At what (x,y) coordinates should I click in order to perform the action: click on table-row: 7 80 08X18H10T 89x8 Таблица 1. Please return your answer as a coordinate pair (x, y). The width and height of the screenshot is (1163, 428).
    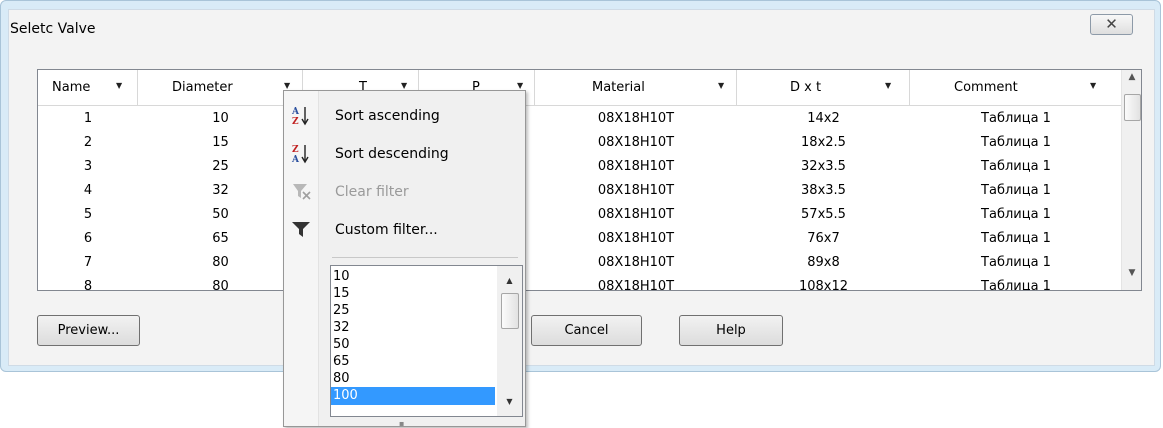
    Looking at the image, I should click on (580, 263).